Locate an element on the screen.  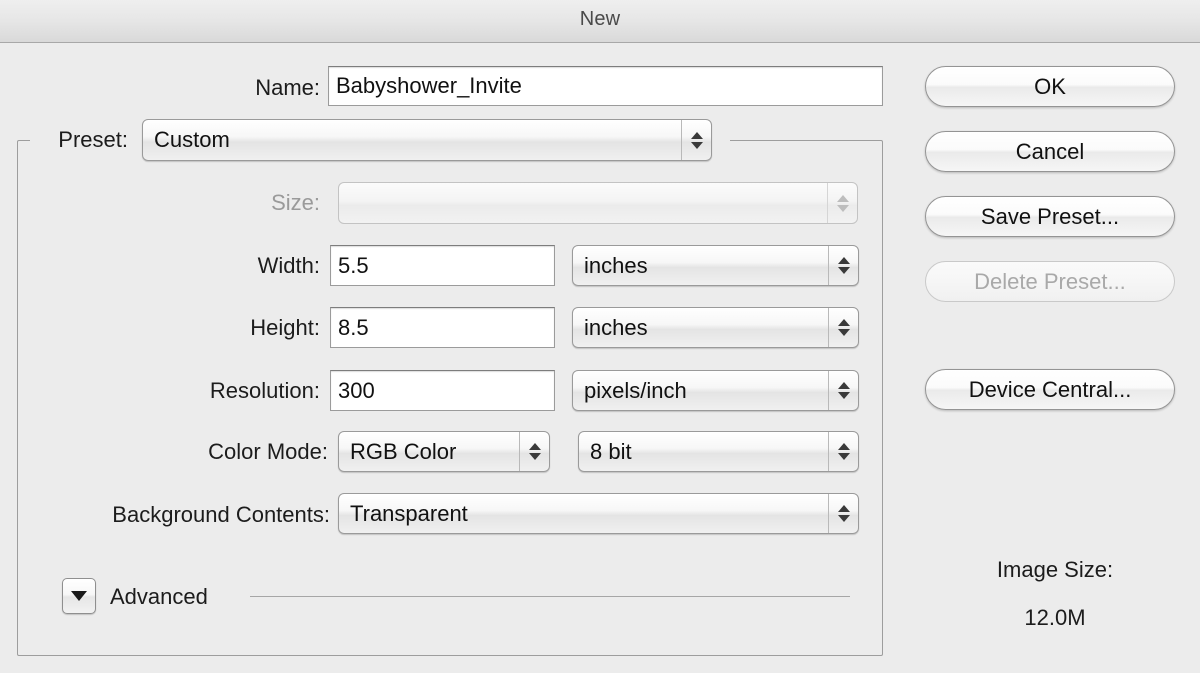
width-unit-dropdown: inches is located at coordinates (715, 265).